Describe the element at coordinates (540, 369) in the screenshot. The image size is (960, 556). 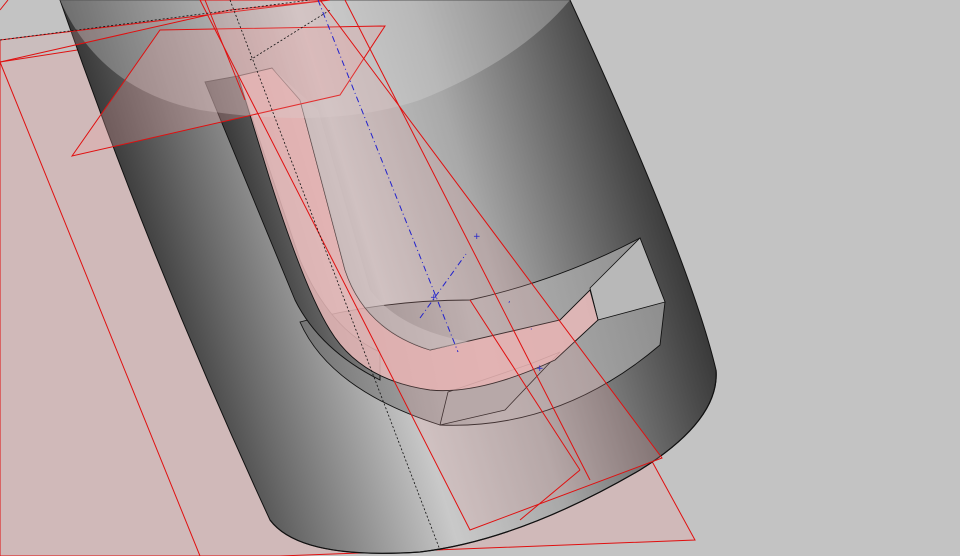
I see `axis-marker-5: +` at that location.